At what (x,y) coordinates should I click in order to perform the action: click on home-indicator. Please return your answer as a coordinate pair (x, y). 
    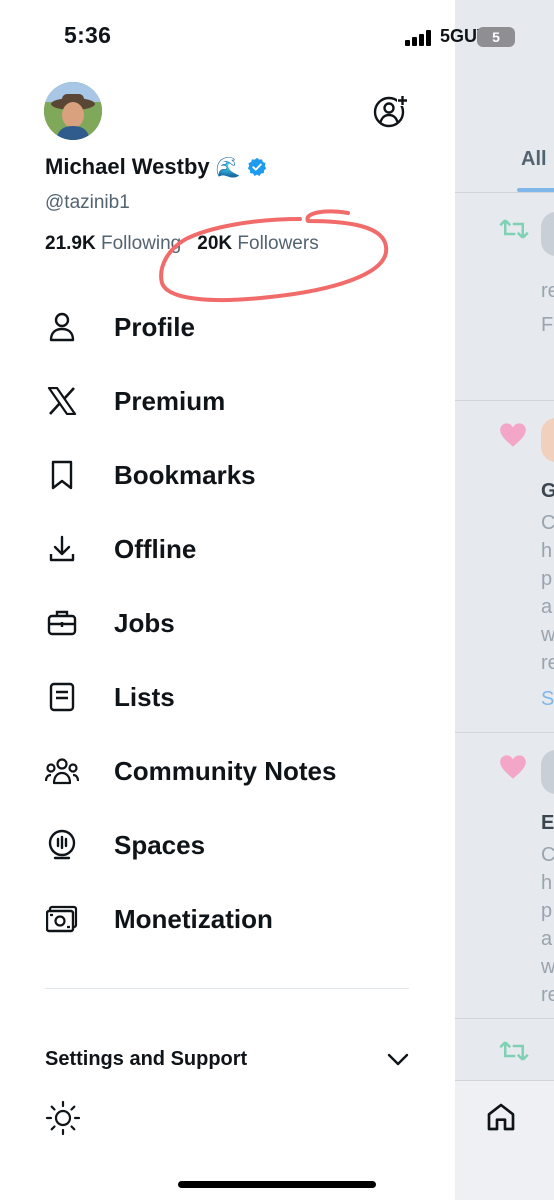
    Looking at the image, I should click on (277, 1184).